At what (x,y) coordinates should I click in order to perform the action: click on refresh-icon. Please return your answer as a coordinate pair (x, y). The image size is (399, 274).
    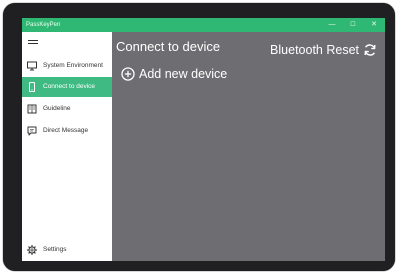
    Looking at the image, I should click on (370, 50).